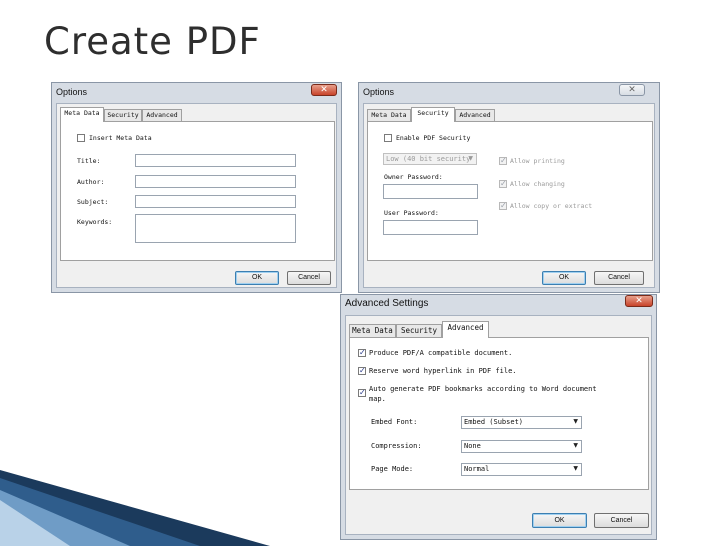 Image resolution: width=728 pixels, height=546 pixels. What do you see at coordinates (551, 206) in the screenshot?
I see `allow-copy-label: Allow copy or extract` at bounding box center [551, 206].